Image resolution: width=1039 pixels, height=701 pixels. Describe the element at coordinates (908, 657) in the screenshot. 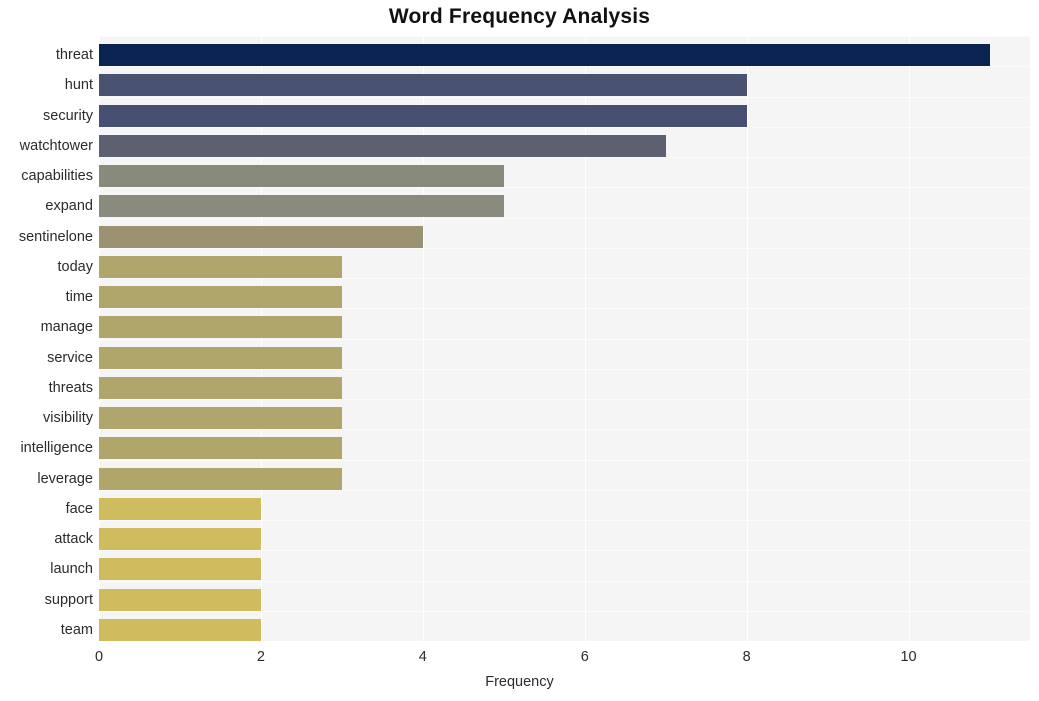

I see `x-axis-tick-label: 10` at that location.